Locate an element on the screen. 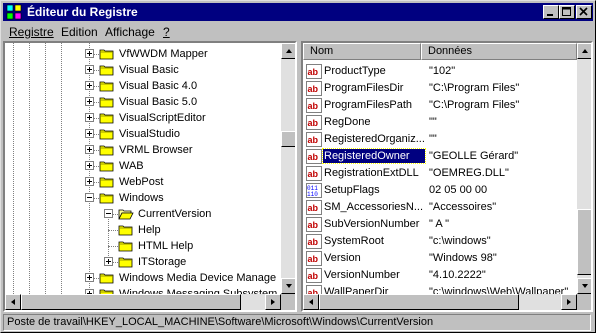  string-icon: ab is located at coordinates (314, 258).